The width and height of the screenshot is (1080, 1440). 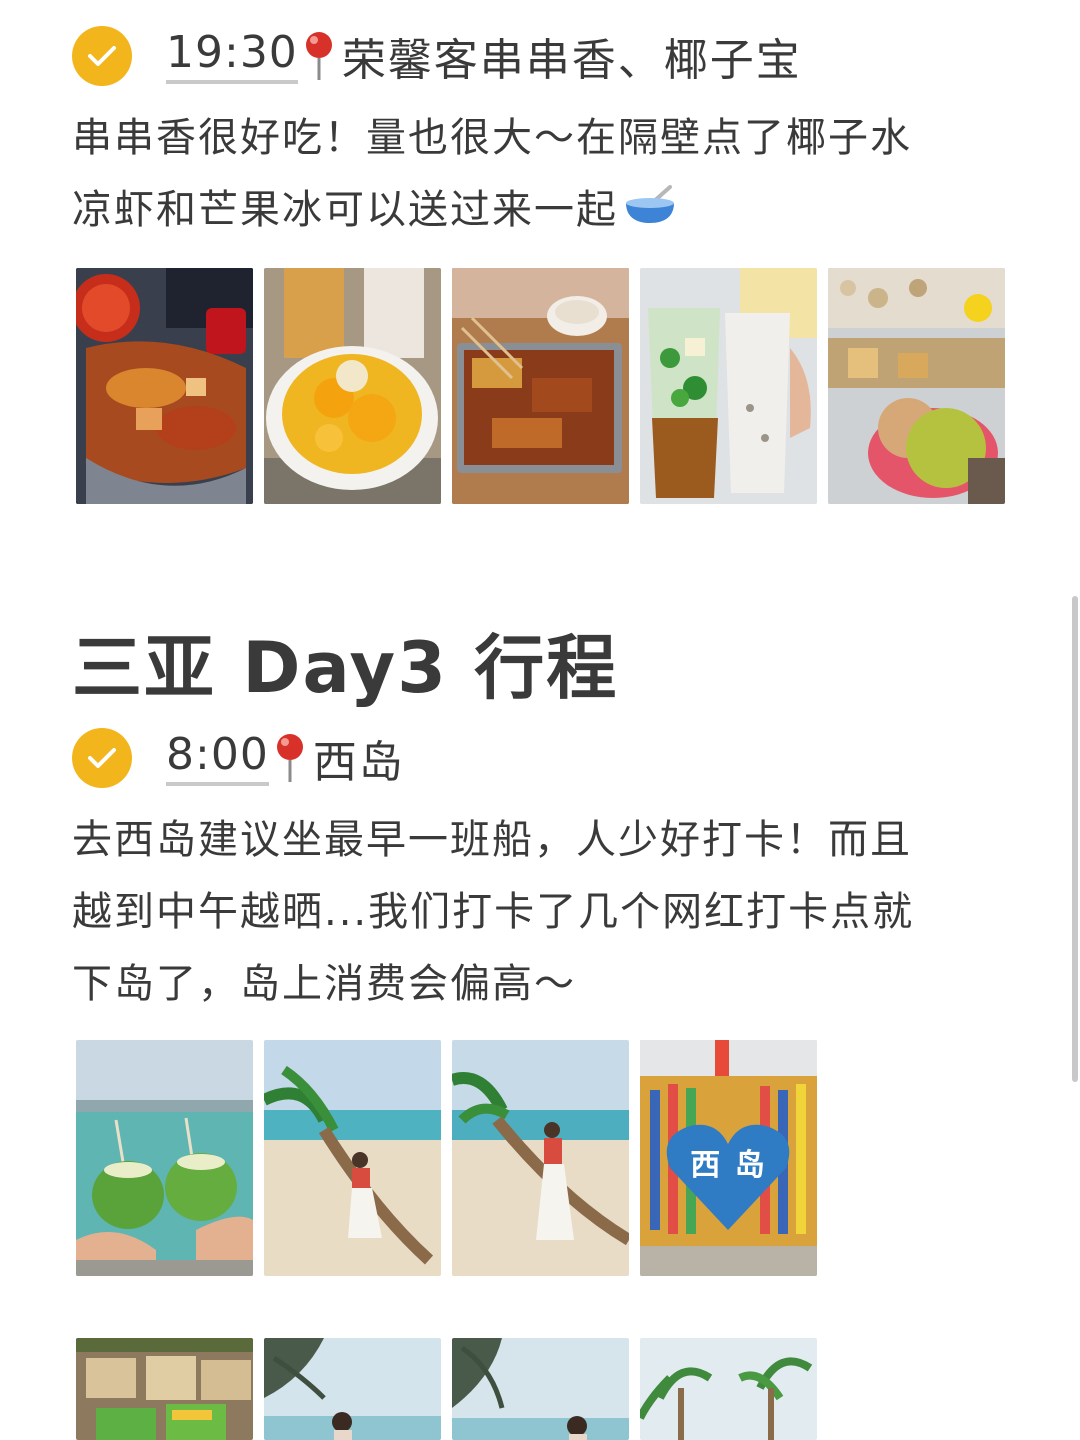 I want to click on description-line: 越到中午越晒...我们打卡了几个网红打卡点就, so click(x=493, y=912).